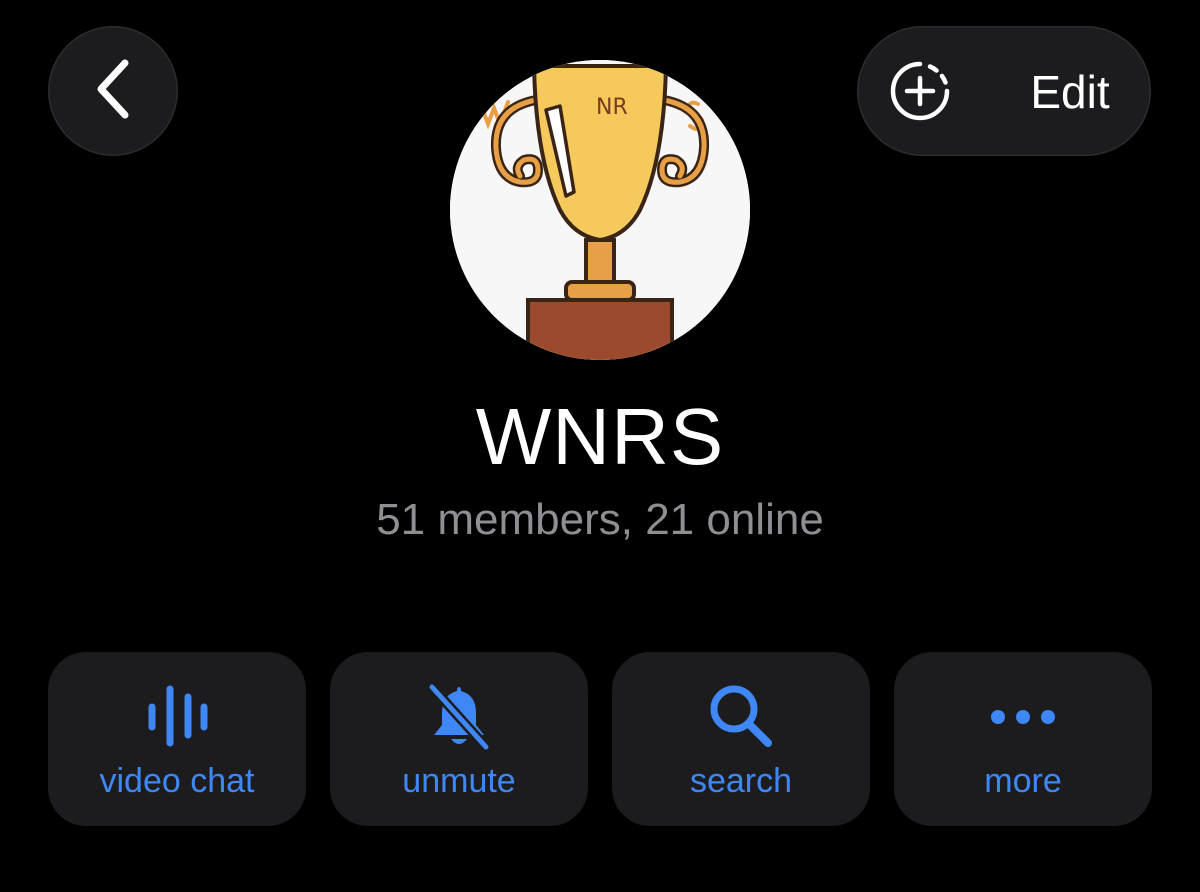  What do you see at coordinates (741, 716) in the screenshot?
I see `search-icon` at bounding box center [741, 716].